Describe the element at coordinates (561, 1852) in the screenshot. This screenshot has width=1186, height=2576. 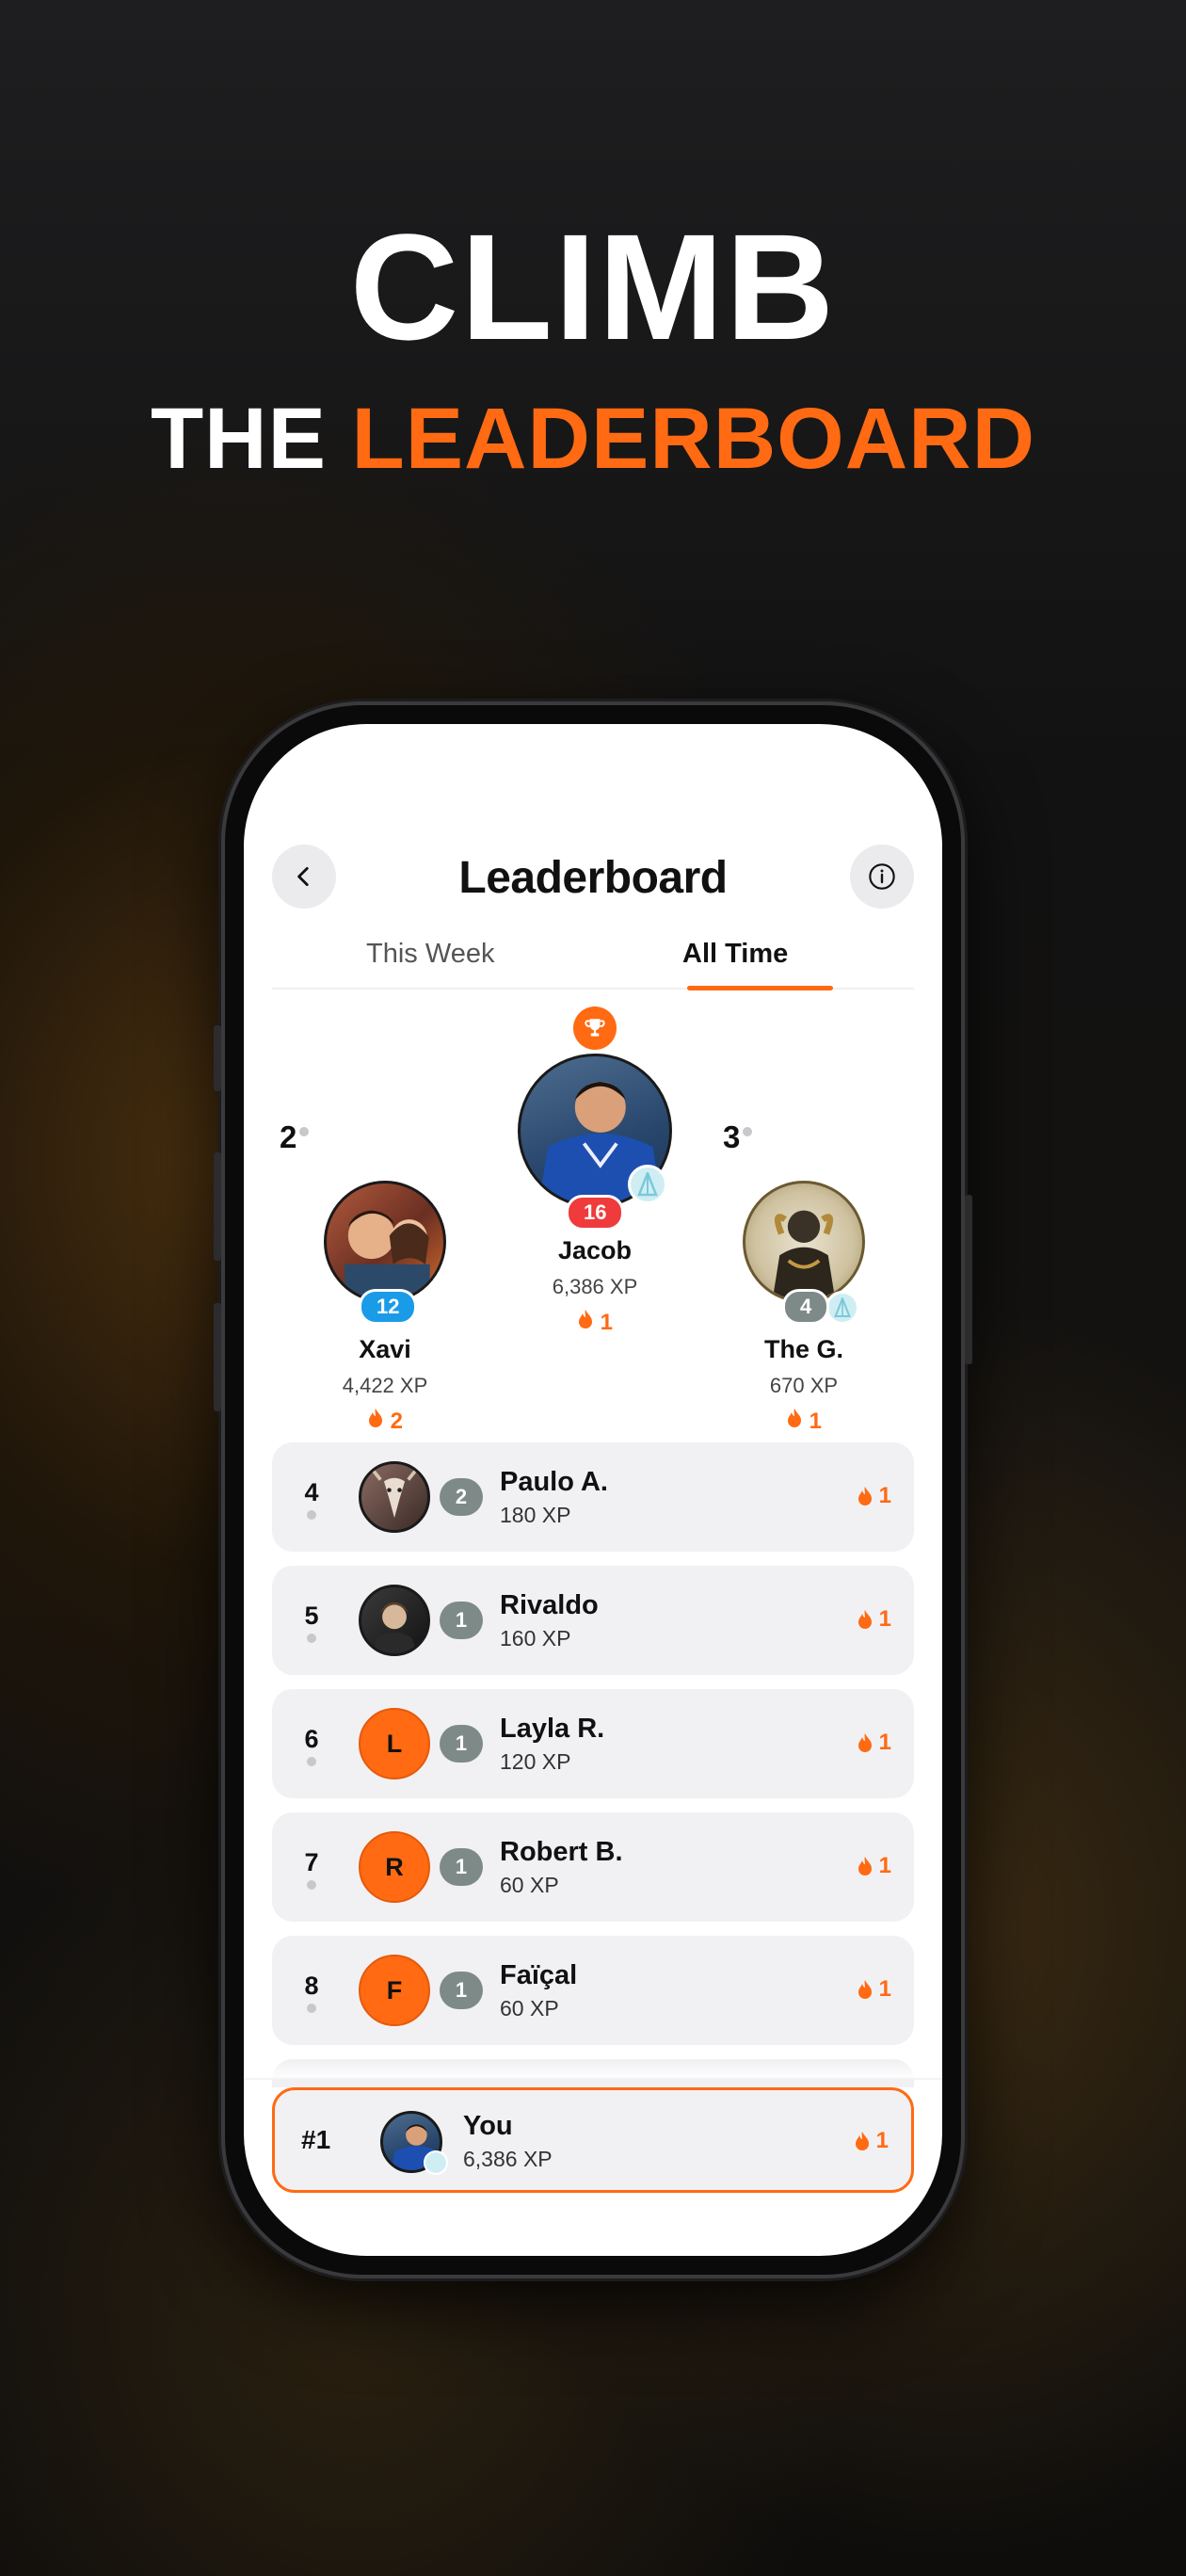
I see `row-name: Robert B.` at that location.